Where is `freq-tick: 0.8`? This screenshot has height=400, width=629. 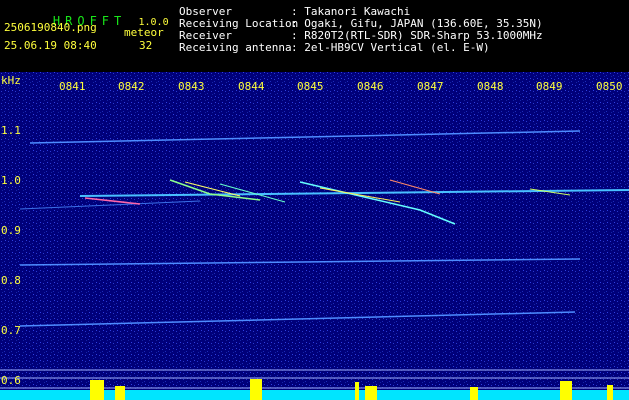 freq-tick: 0.8 is located at coordinates (11, 280).